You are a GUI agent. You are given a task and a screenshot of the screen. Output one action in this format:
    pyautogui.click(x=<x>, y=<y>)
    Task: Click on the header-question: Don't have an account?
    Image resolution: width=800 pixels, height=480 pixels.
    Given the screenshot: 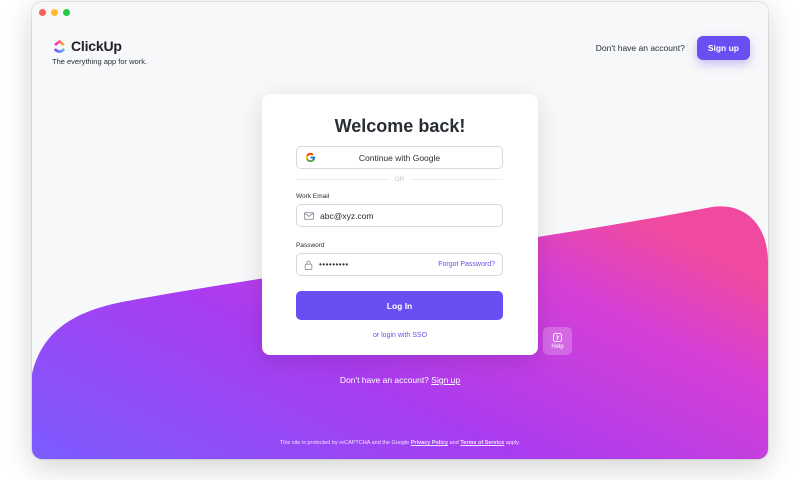 What is the action you would take?
    pyautogui.click(x=640, y=48)
    